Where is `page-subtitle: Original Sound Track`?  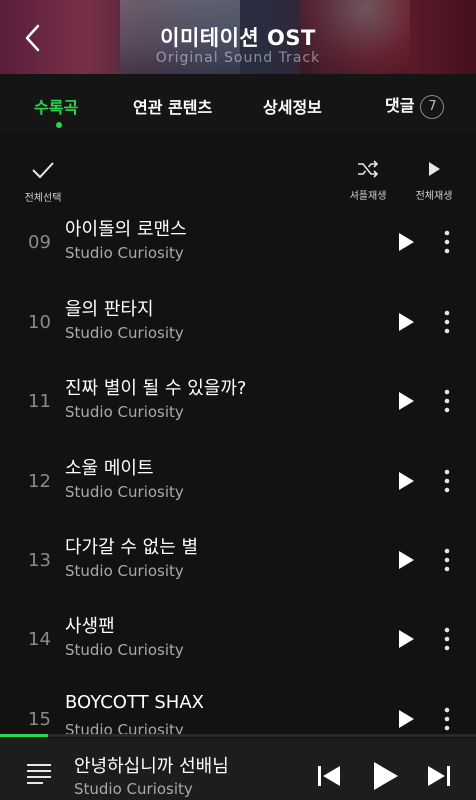 page-subtitle: Original Sound Track is located at coordinates (238, 58).